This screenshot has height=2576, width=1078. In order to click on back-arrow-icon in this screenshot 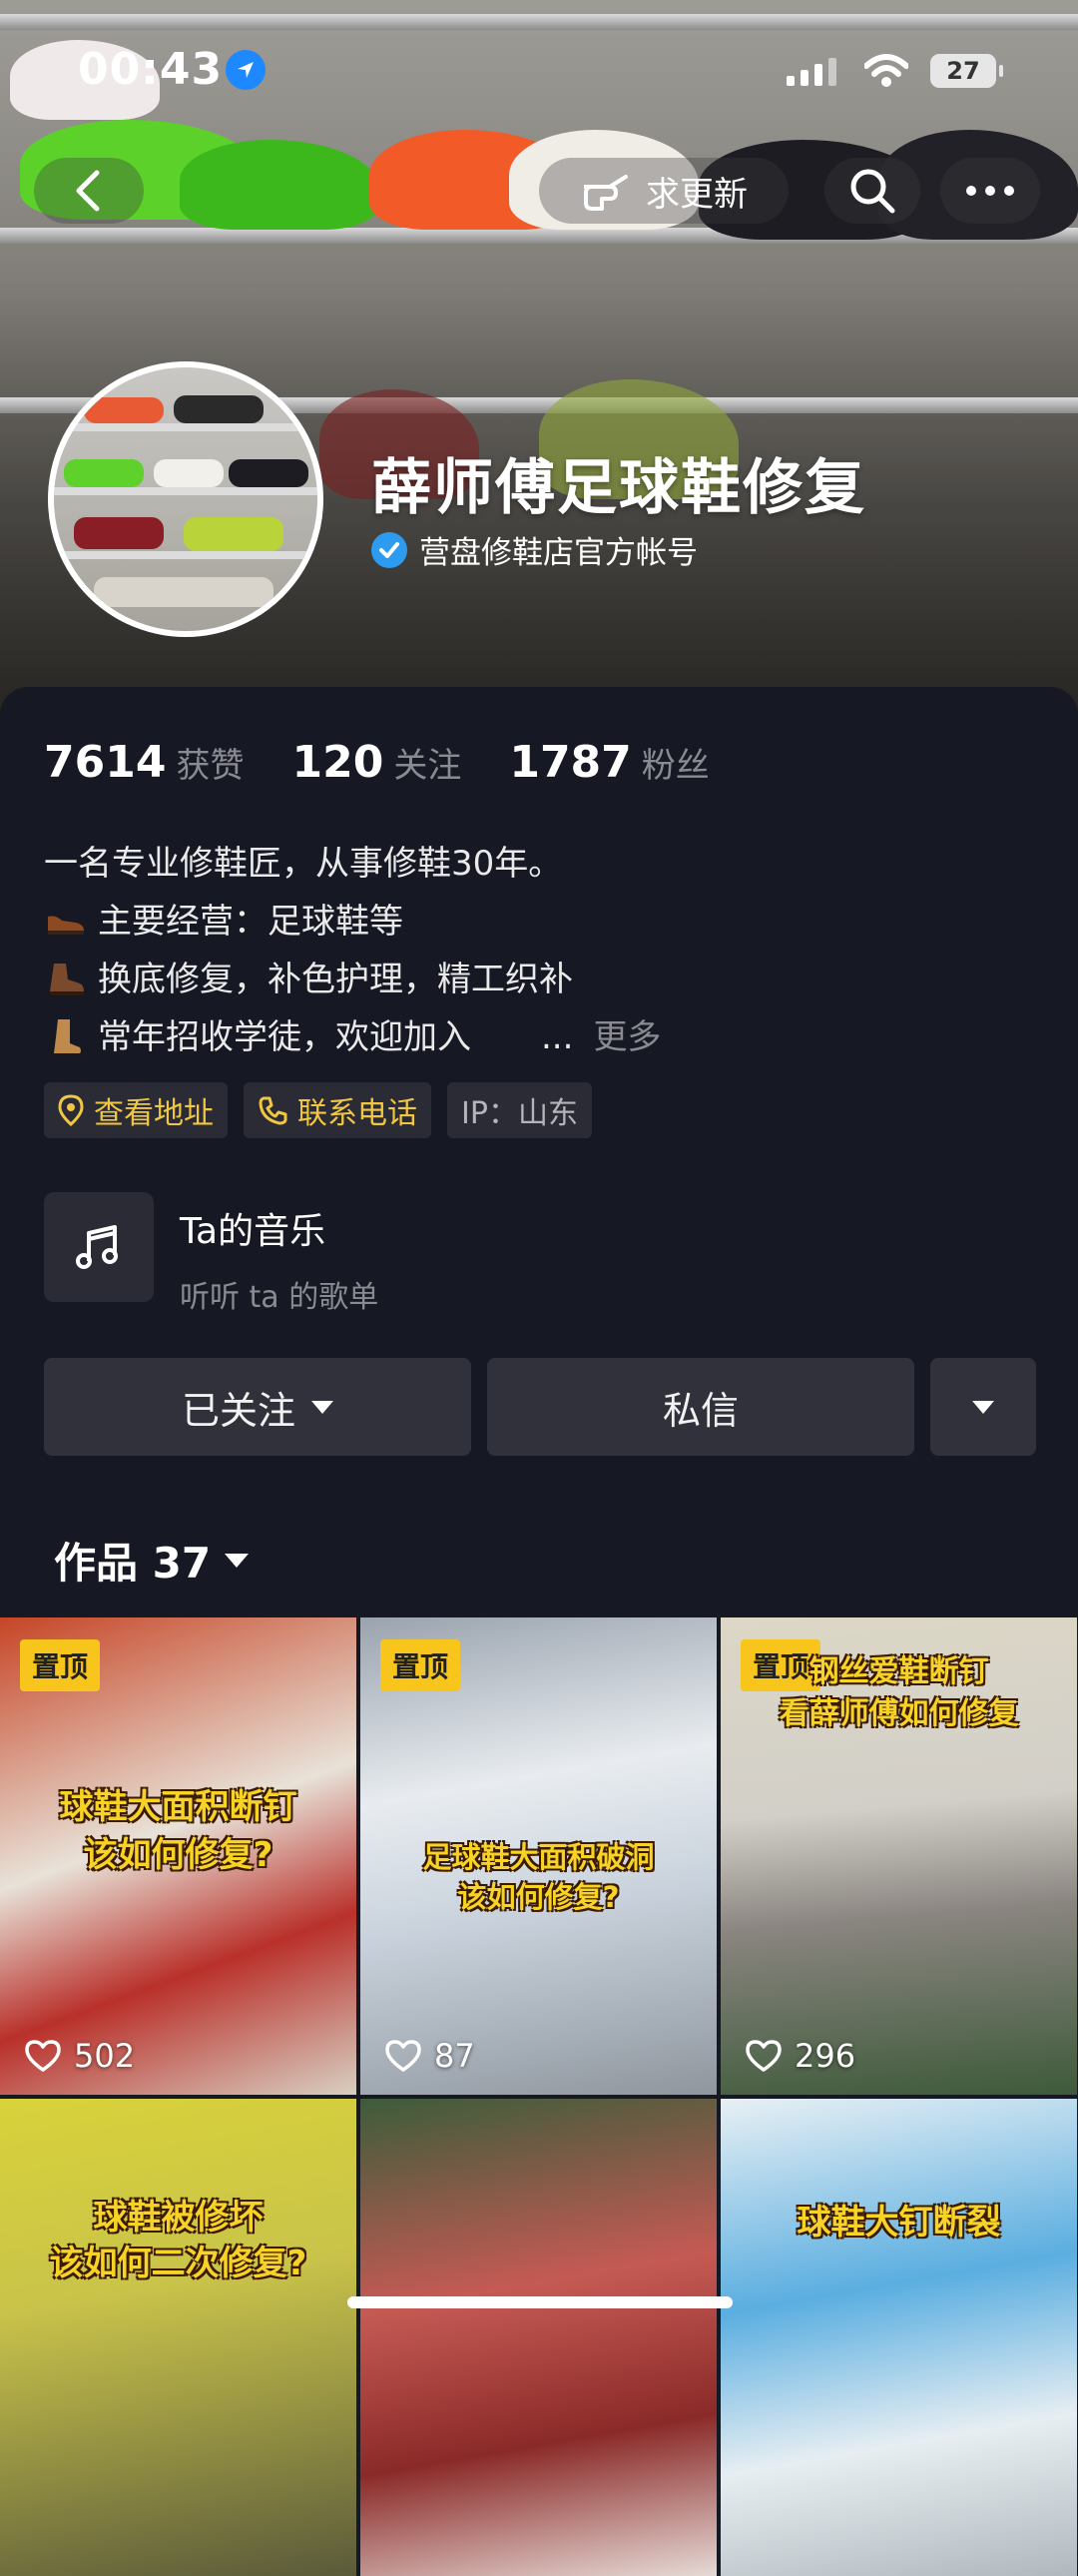, I will do `click(88, 191)`.